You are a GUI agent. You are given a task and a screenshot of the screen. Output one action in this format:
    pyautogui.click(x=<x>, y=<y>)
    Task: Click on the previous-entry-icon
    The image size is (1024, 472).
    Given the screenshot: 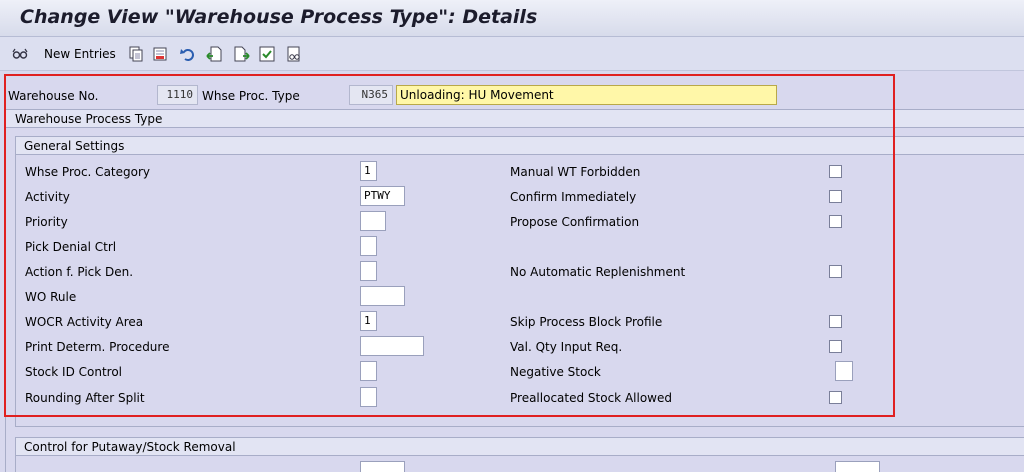 What is the action you would take?
    pyautogui.click(x=214, y=54)
    